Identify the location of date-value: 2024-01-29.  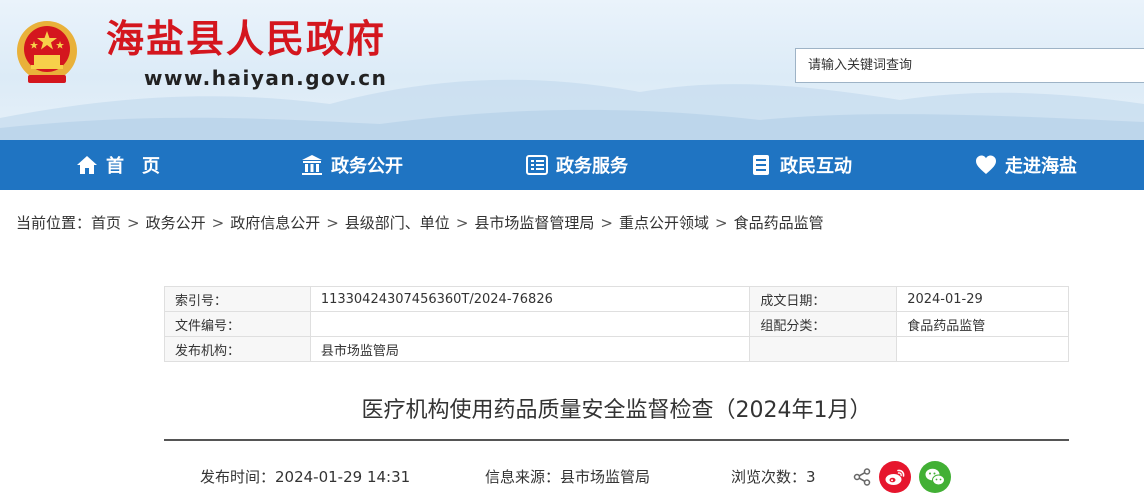
(982, 299).